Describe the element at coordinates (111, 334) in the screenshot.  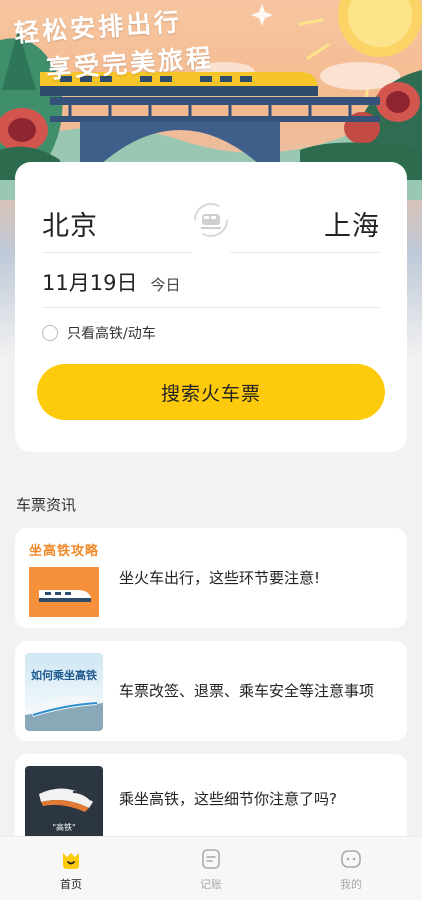
I see `high-speed-filter-label: 只看高铁/动车` at that location.